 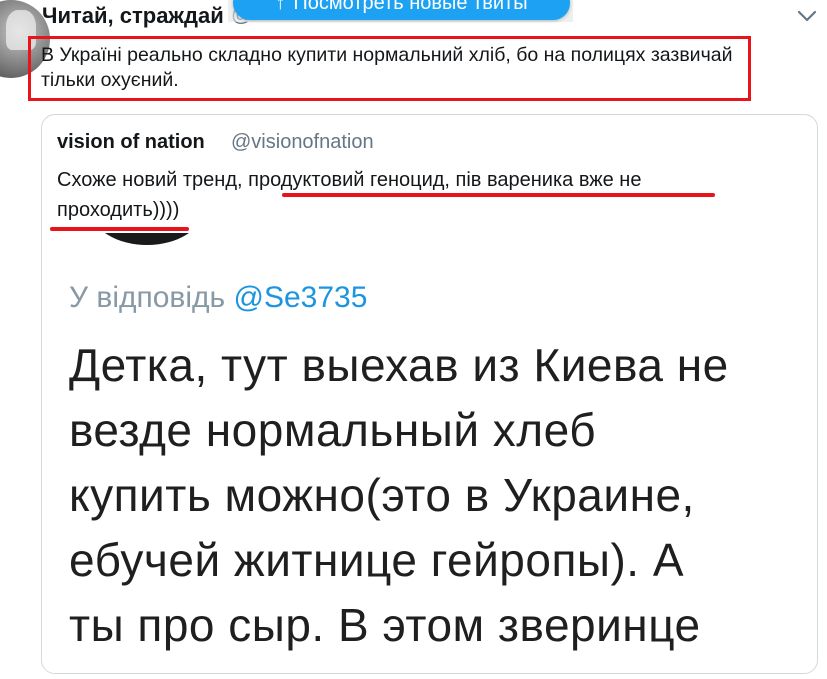 What do you see at coordinates (333, 430) in the screenshot?
I see `media-body-line: везде нормальный хлеб` at bounding box center [333, 430].